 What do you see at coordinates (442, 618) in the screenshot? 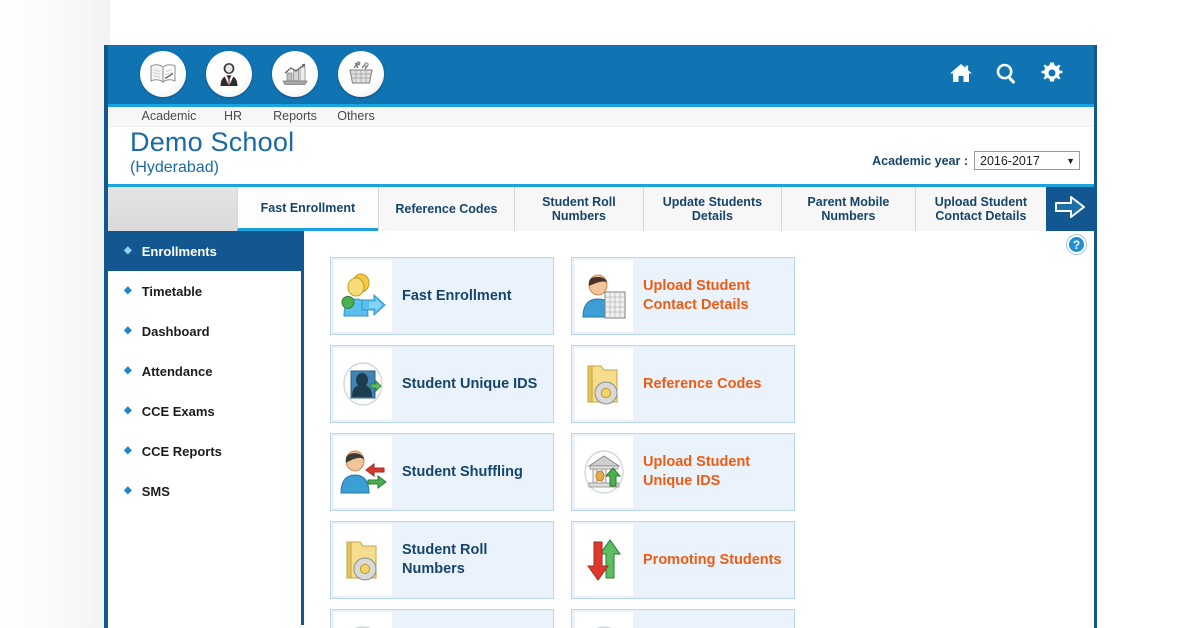
I see `card-student-academic-details: Student Academic details` at bounding box center [442, 618].